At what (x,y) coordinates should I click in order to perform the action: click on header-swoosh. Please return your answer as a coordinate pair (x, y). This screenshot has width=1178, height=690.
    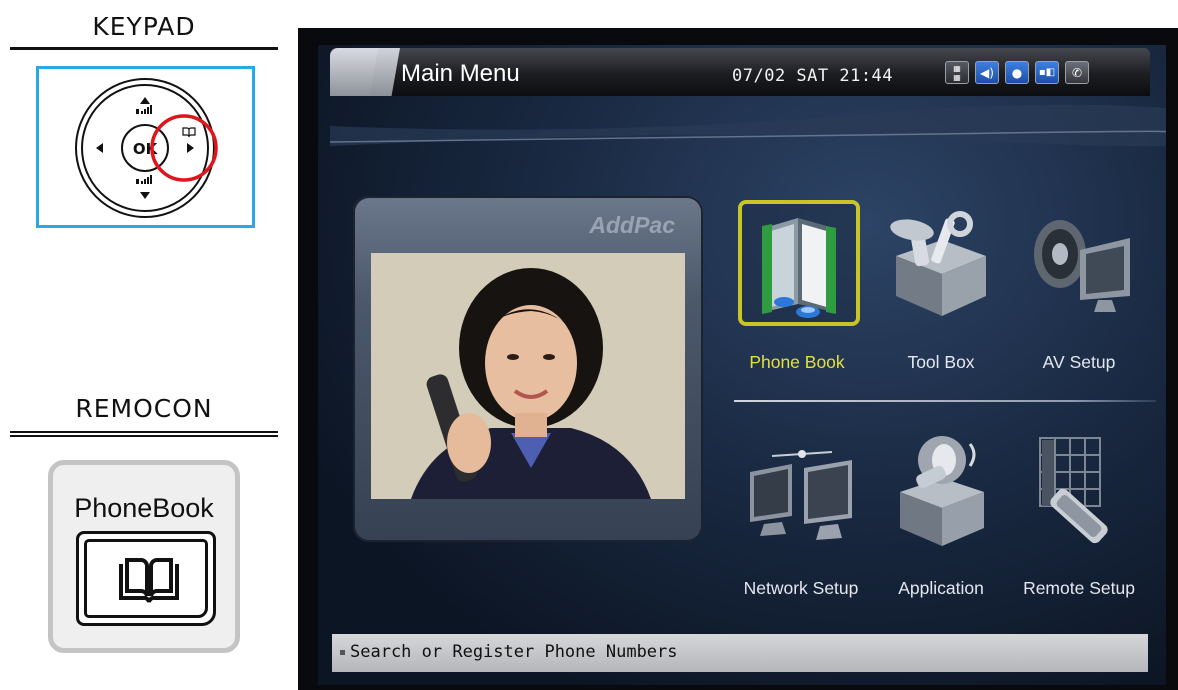
    Looking at the image, I should click on (747, 125).